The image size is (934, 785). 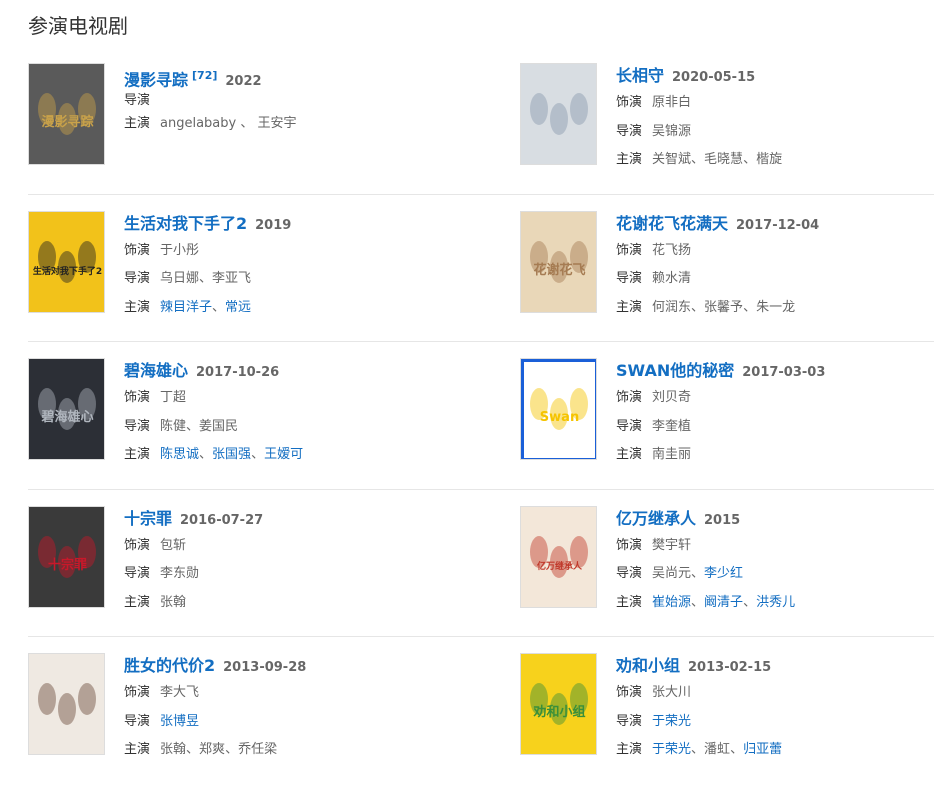 What do you see at coordinates (723, 602) in the screenshot?
I see `person-link: 阚清子` at bounding box center [723, 602].